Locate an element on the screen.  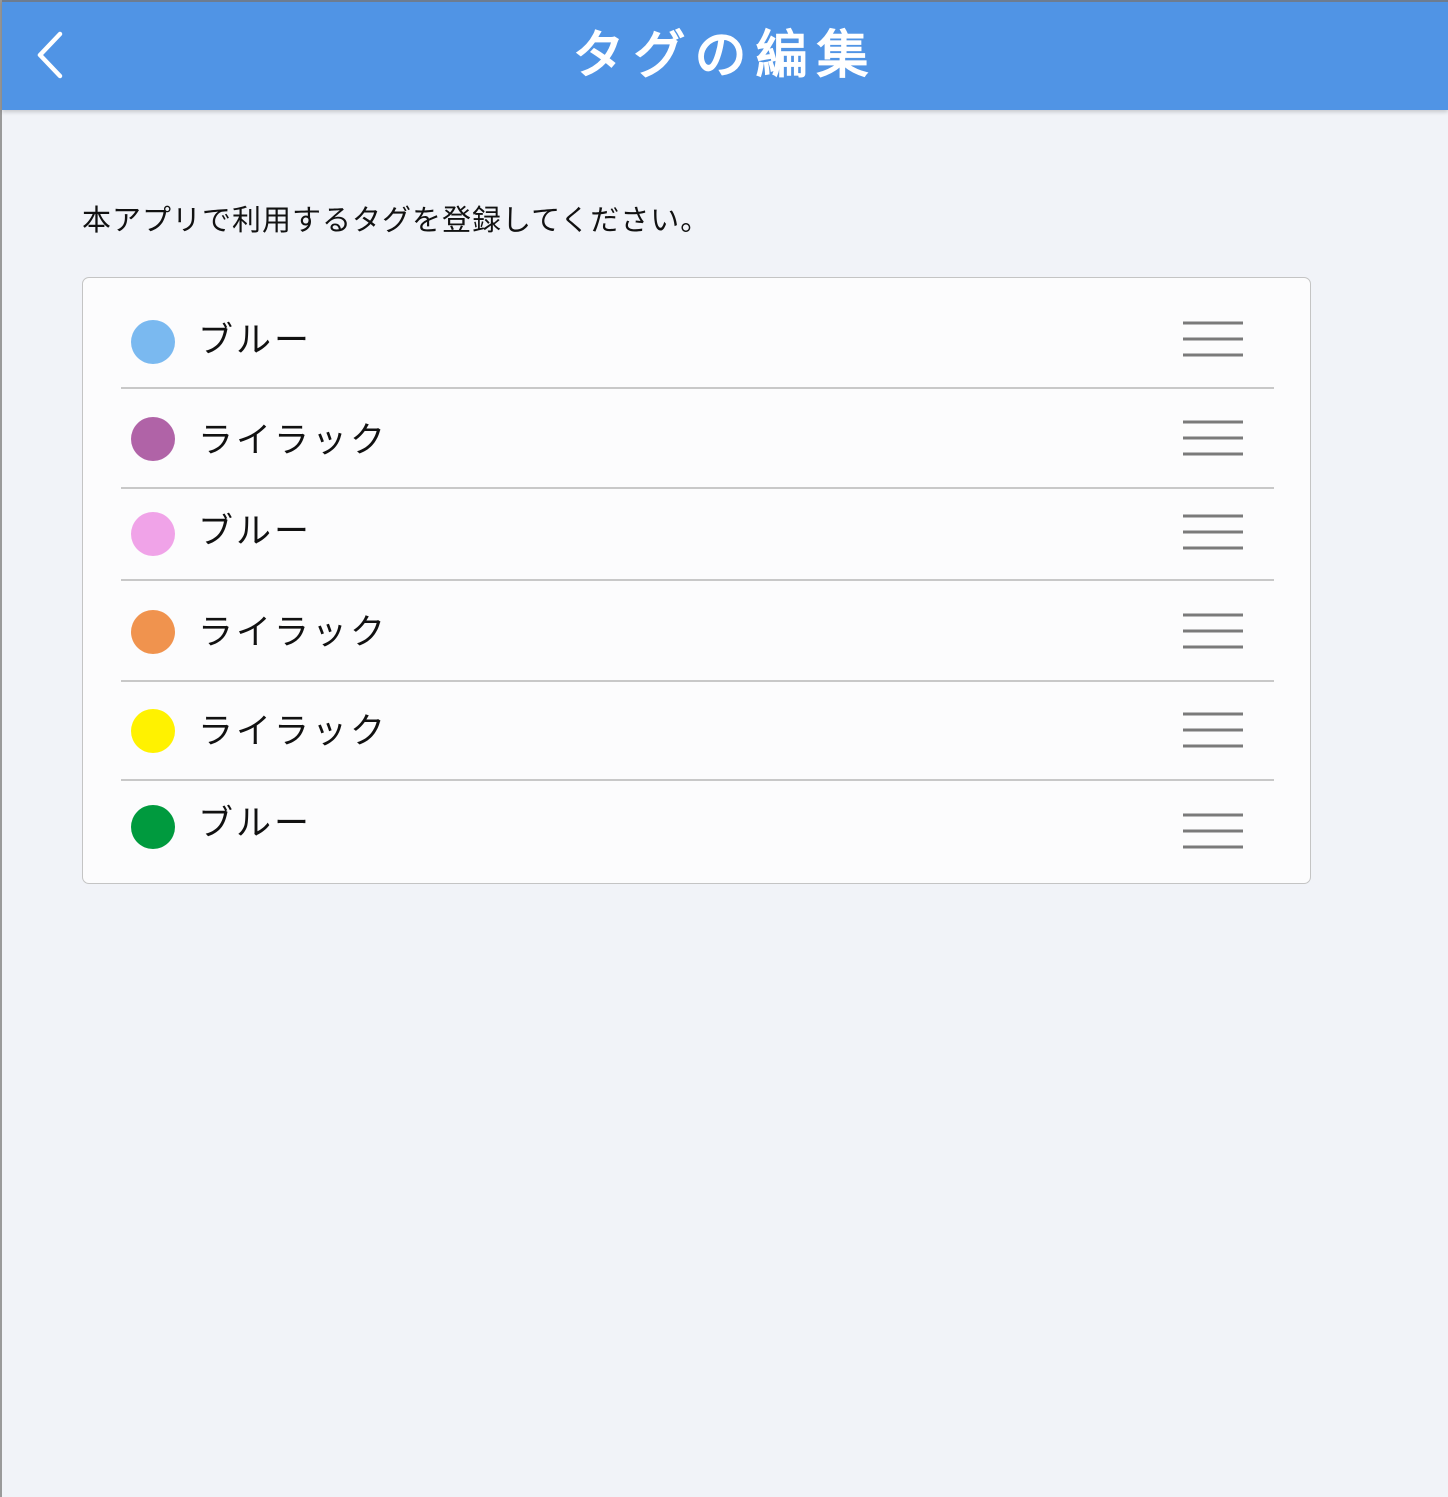
page-title: タグの編集 is located at coordinates (725, 56).